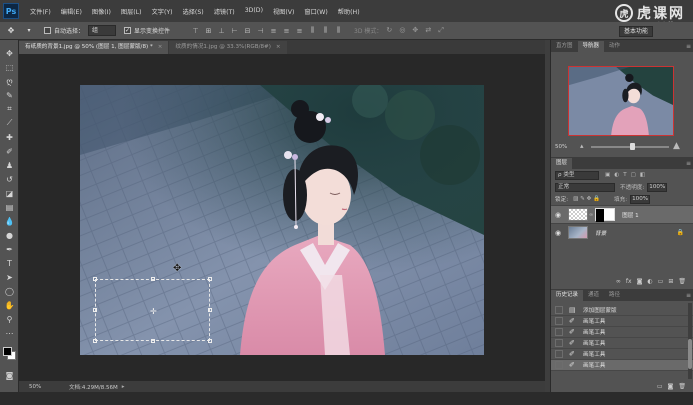 The image size is (693, 405). Describe the element at coordinates (71, 11) in the screenshot. I see `menu-item-1: 编辑(E)` at that location.